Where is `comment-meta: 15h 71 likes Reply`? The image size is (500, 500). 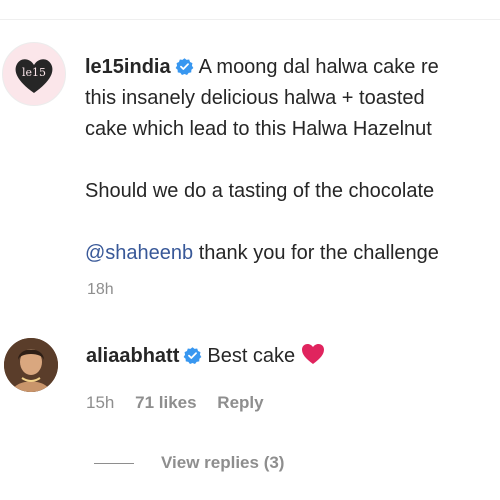
comment-meta: 15h 71 likes Reply is located at coordinates (183, 403).